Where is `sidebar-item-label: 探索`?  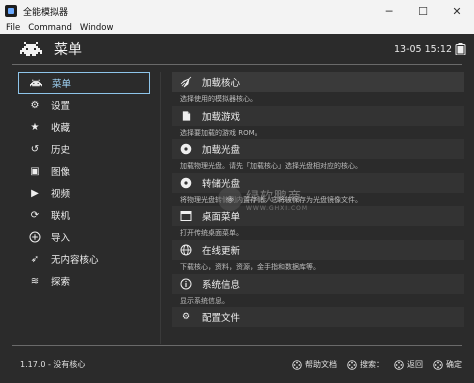
sidebar-item-label: 探索 is located at coordinates (61, 282).